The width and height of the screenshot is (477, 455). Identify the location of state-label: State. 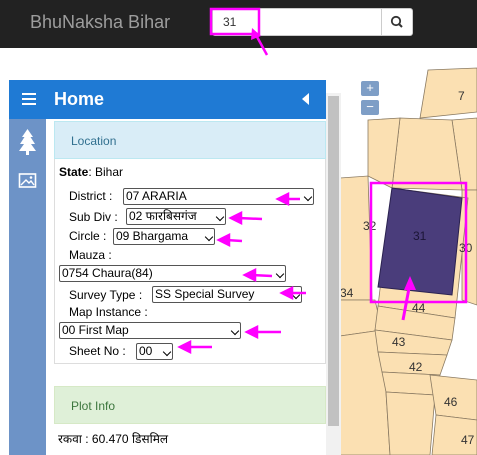
(74, 172).